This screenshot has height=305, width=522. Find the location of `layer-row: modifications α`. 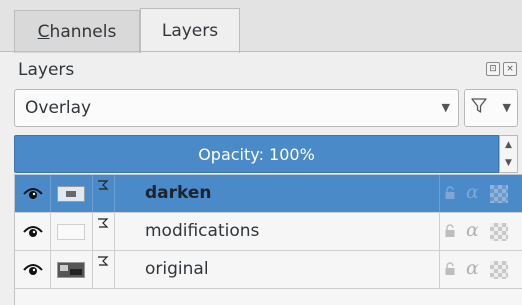

layer-row: modifications α is located at coordinates (268, 232).